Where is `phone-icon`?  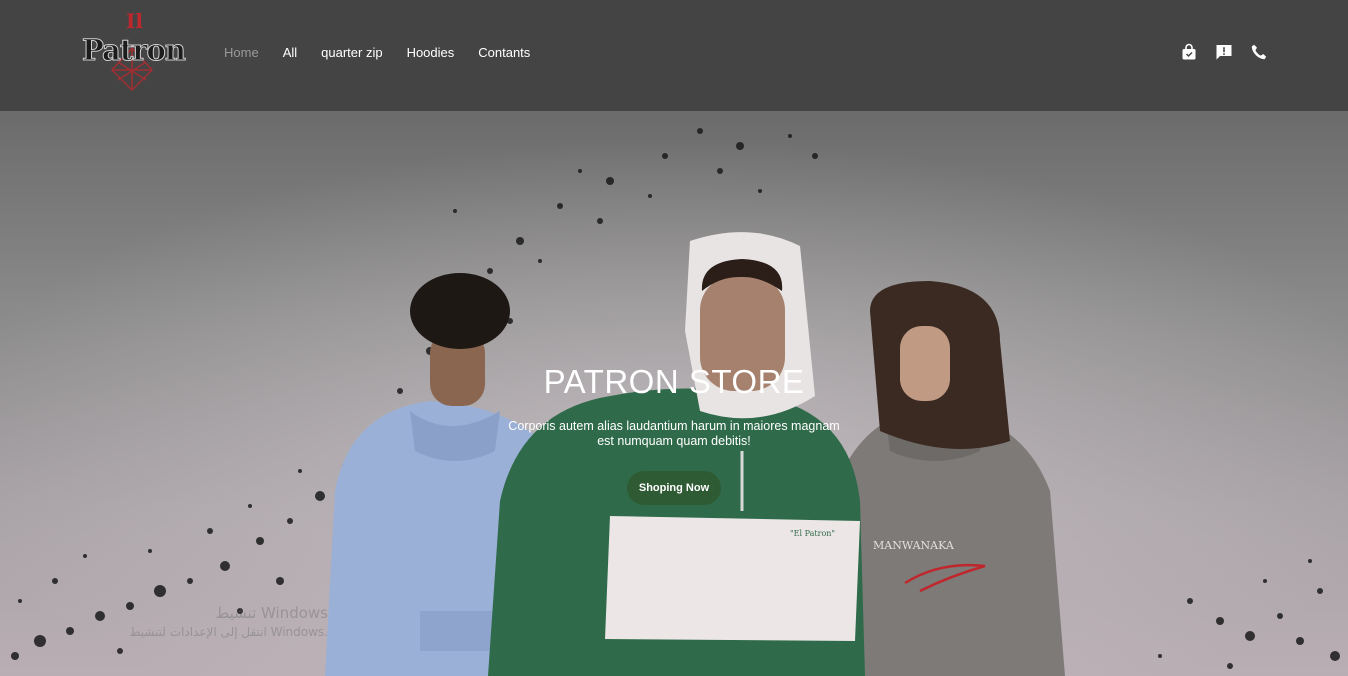 phone-icon is located at coordinates (1259, 52).